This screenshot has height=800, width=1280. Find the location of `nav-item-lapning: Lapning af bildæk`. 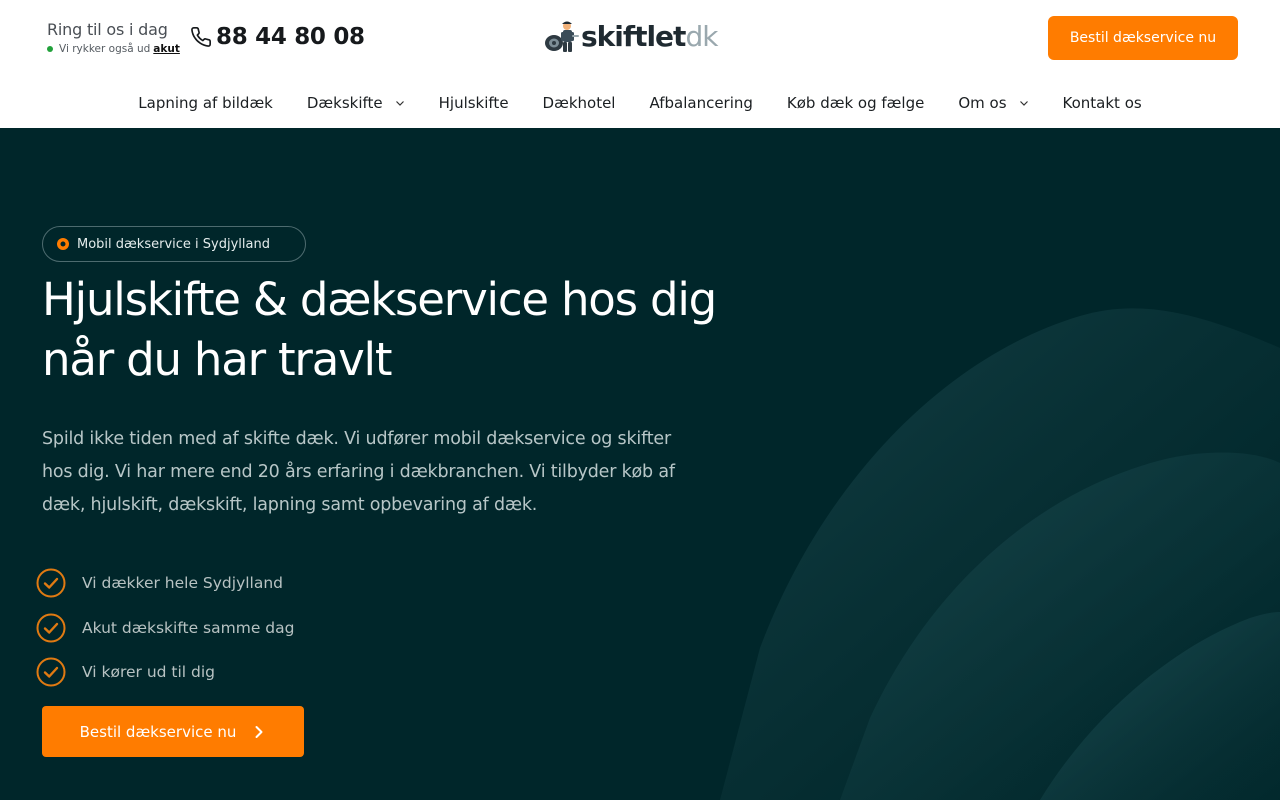

nav-item-lapning: Lapning af bildæk is located at coordinates (205, 103).